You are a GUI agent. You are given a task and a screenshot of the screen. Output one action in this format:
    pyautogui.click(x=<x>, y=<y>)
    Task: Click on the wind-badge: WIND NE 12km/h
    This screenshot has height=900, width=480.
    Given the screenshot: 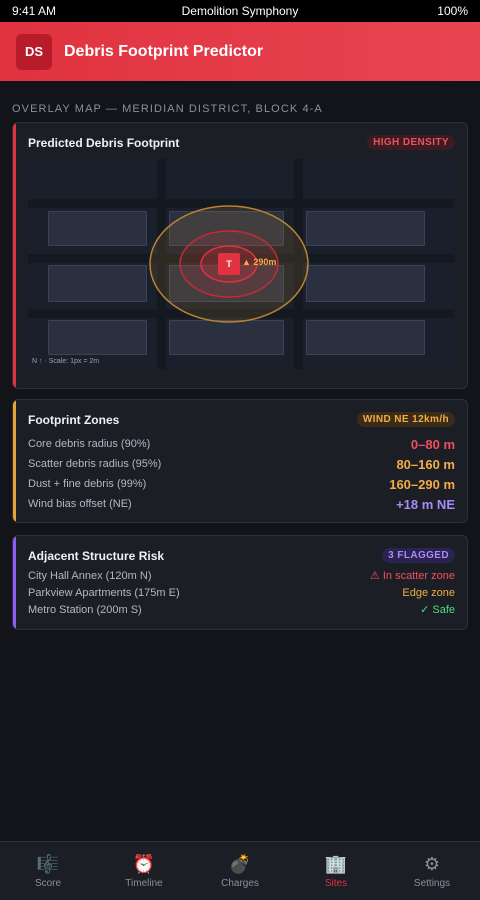 What is the action you would take?
    pyautogui.click(x=405, y=419)
    